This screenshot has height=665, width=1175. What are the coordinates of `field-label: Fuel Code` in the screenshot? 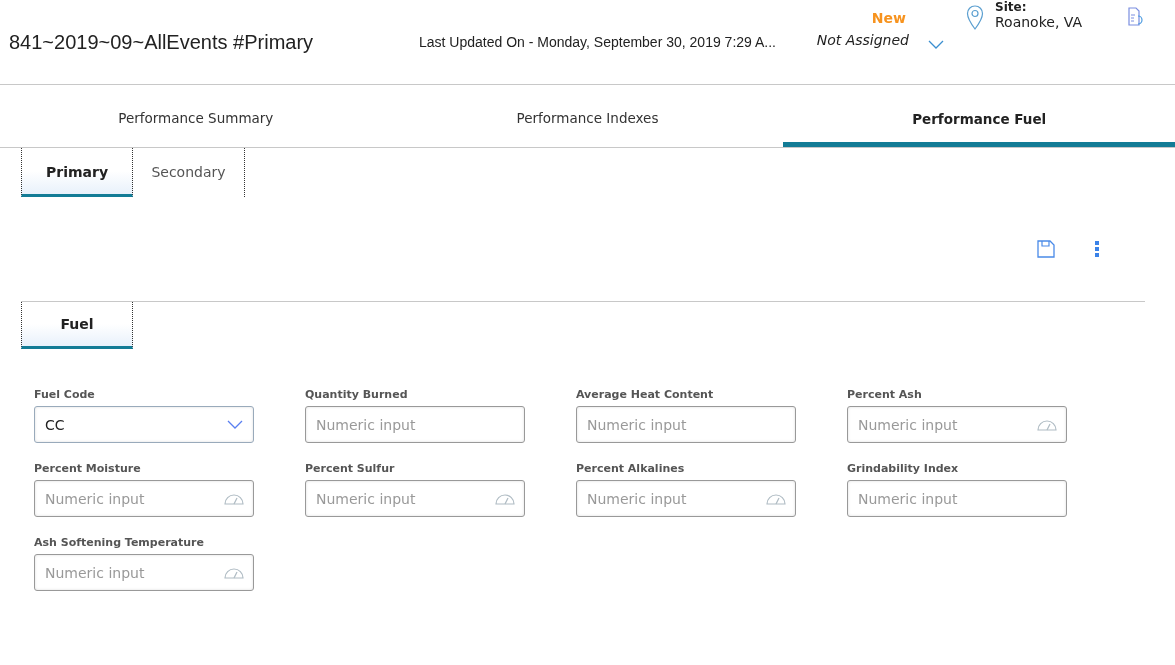 It's located at (65, 395).